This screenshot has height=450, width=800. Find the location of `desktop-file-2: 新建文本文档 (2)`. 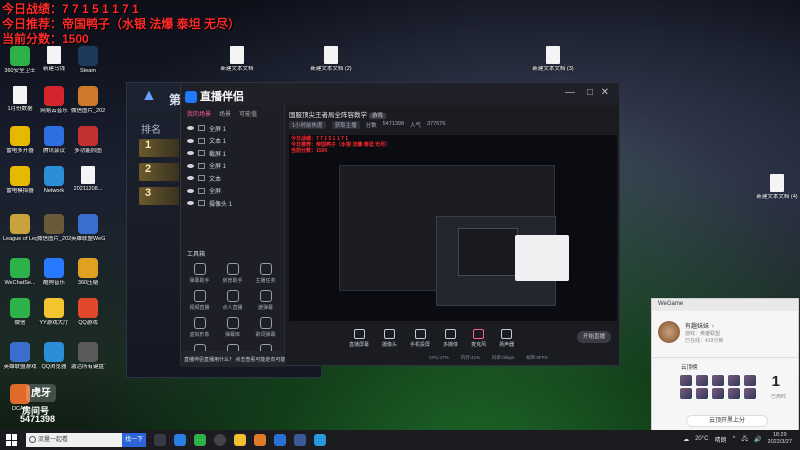

desktop-file-2: 新建文本文档 (2) is located at coordinates (331, 59).